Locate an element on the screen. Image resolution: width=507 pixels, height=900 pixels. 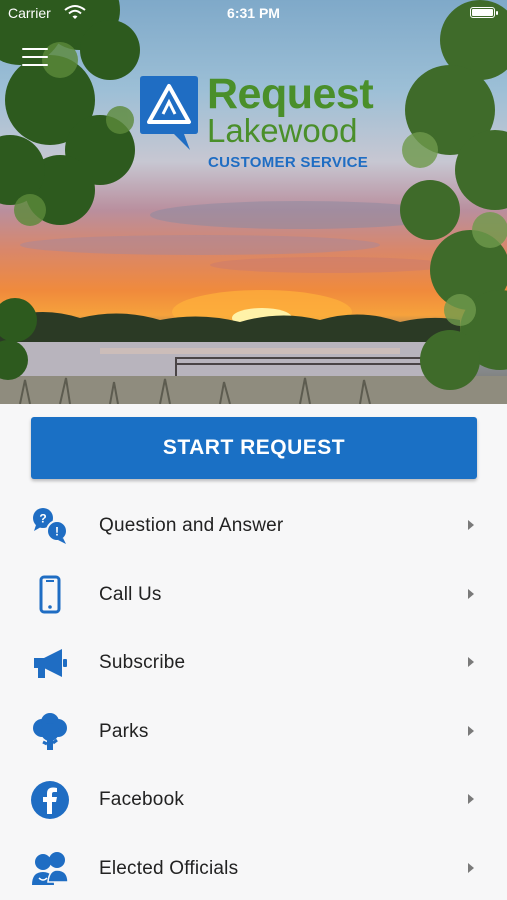
start-request-button: START REQUEST is located at coordinates (254, 448).